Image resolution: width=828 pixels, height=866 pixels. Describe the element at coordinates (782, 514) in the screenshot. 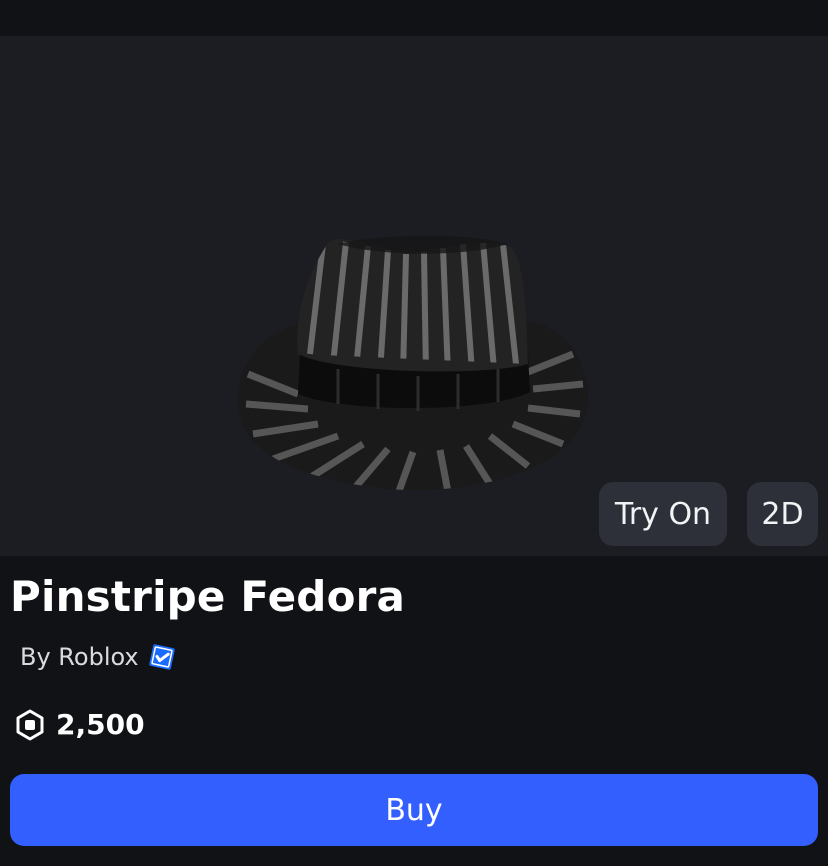

I see `view-mode-2d-button: 2D` at that location.